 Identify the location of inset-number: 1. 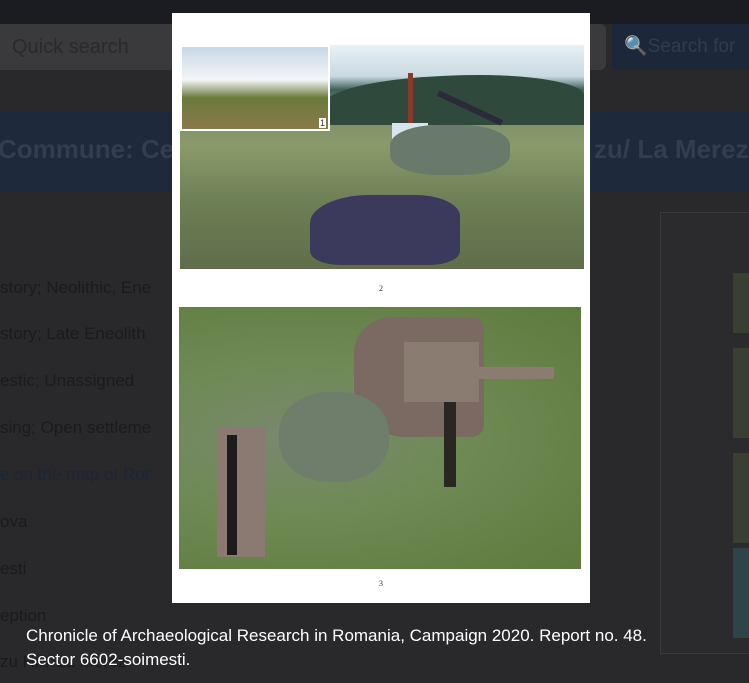
(322, 123).